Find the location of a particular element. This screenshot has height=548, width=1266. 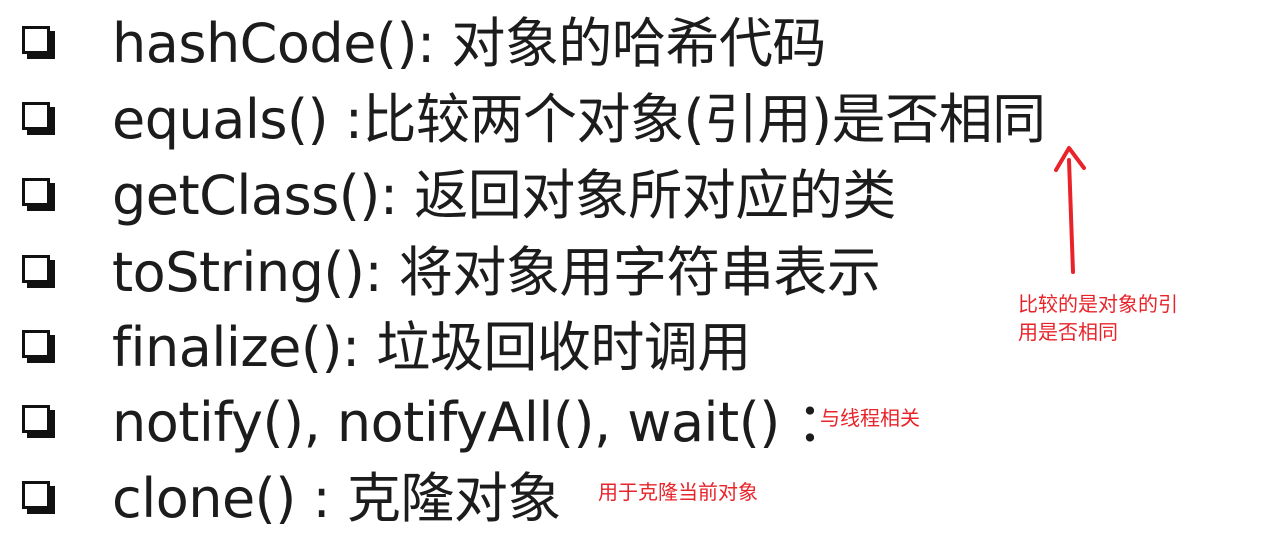

item-text: equals() :比较两个对象(引用)是否相同 is located at coordinates (579, 119).